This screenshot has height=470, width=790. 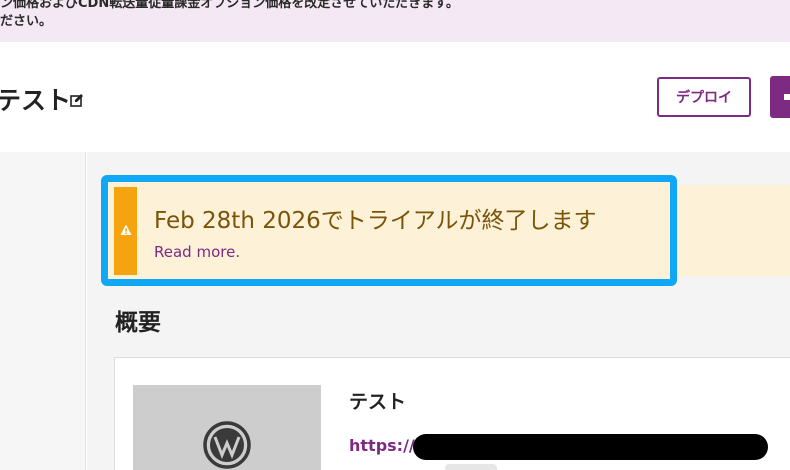 What do you see at coordinates (229, 5) in the screenshot?
I see `announcement-text-line1: ン価格およびCDN転送量従量課金オプション価格を改定させていただきます。` at bounding box center [229, 5].